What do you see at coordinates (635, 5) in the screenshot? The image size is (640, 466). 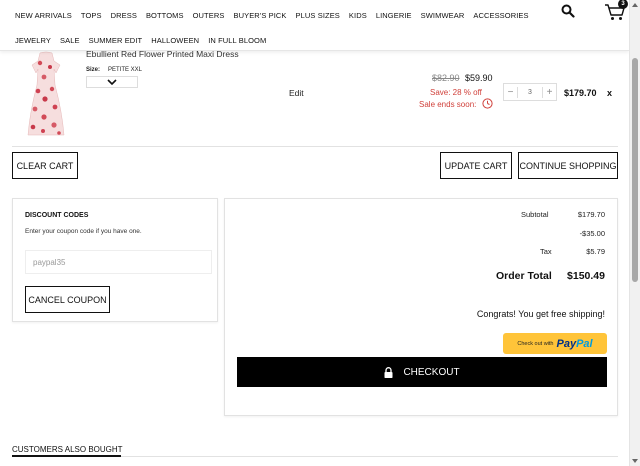 I see `scroll-up-arrow-icon` at bounding box center [635, 5].